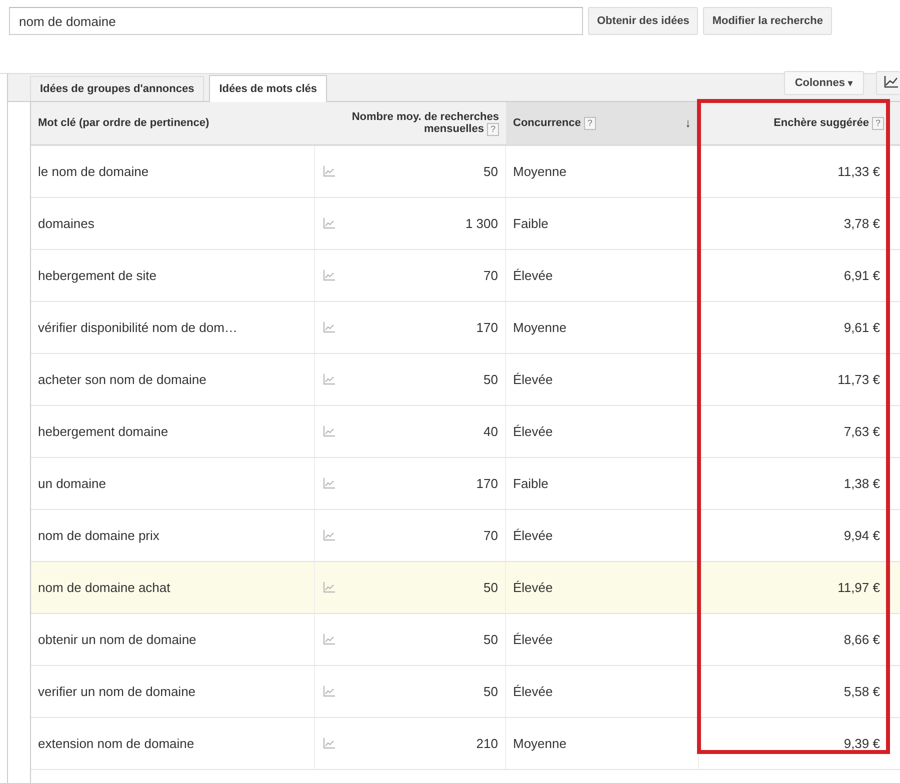 This screenshot has width=900, height=783. Describe the element at coordinates (296, 21) in the screenshot. I see `search-field: nom de domaine` at that location.